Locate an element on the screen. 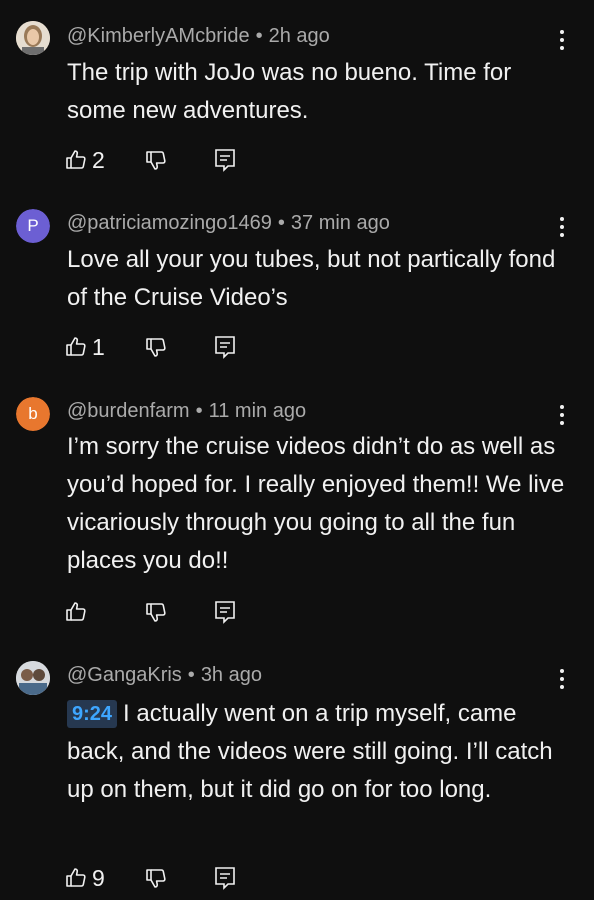 Image resolution: width=594 pixels, height=900 pixels. comment-actions: 1 is located at coordinates (164, 347).